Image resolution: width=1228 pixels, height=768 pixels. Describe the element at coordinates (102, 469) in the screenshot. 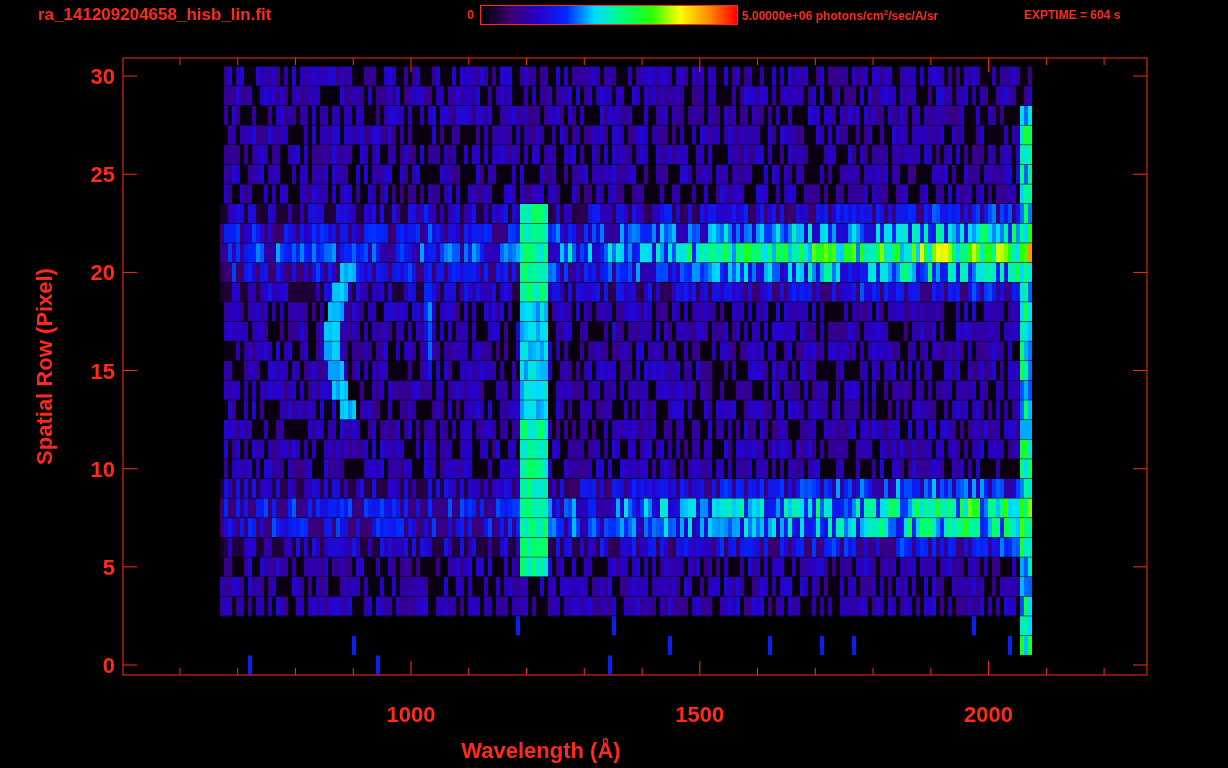

I see `y-tick-label: 10` at that location.